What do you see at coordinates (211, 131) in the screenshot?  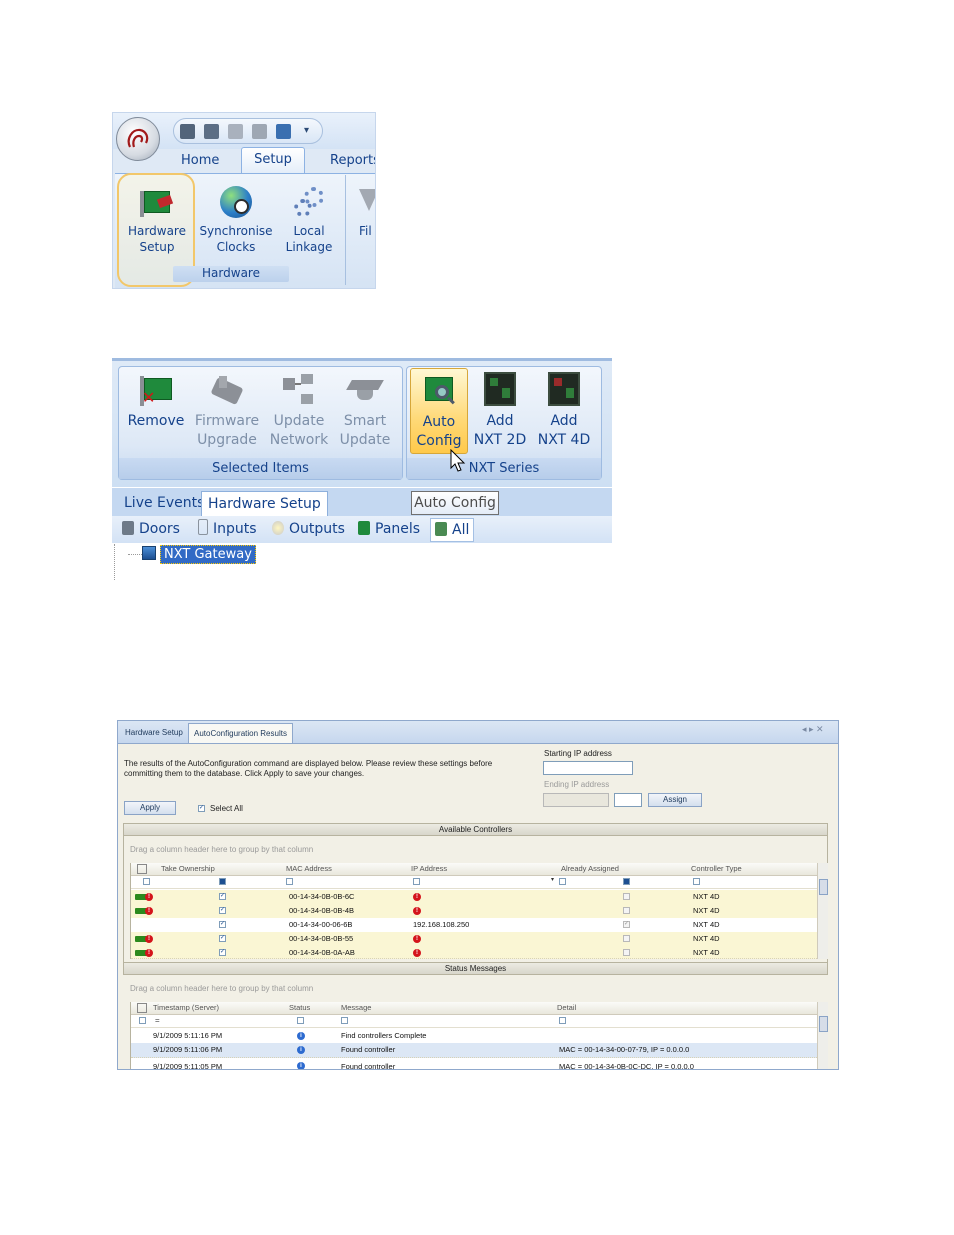 I see `save-all-icon` at bounding box center [211, 131].